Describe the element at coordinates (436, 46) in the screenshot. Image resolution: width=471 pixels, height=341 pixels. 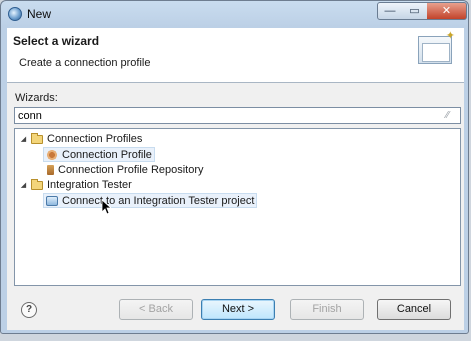
I see `wizard-banner-icon` at that location.